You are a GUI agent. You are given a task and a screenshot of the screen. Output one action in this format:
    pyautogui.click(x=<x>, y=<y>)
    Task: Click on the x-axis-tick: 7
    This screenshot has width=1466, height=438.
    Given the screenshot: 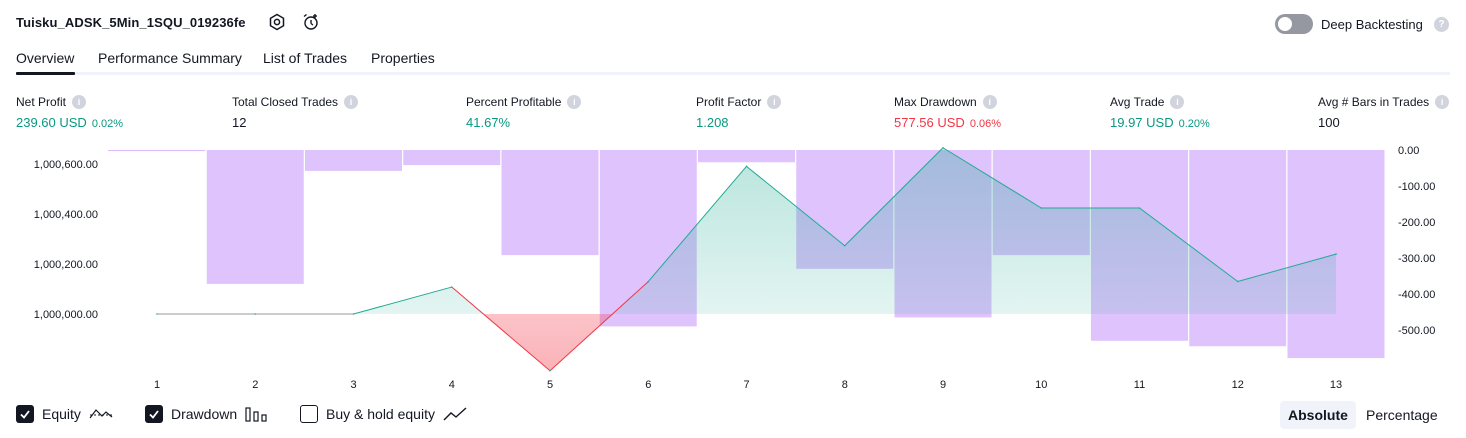 What is the action you would take?
    pyautogui.click(x=746, y=385)
    